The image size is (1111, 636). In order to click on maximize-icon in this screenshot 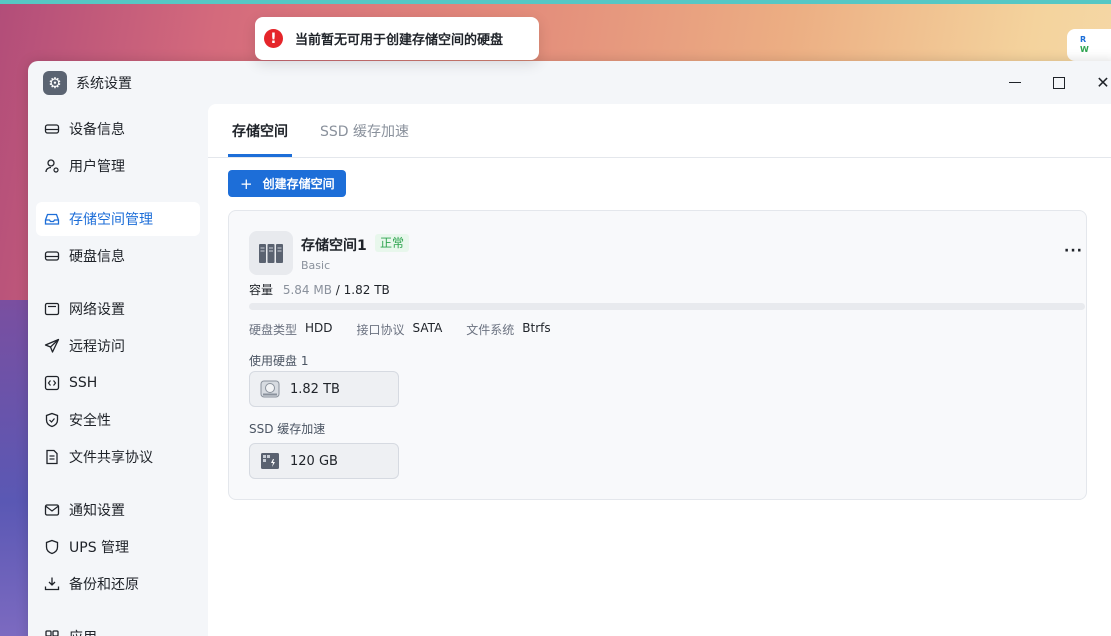, I will do `click(1059, 82)`.